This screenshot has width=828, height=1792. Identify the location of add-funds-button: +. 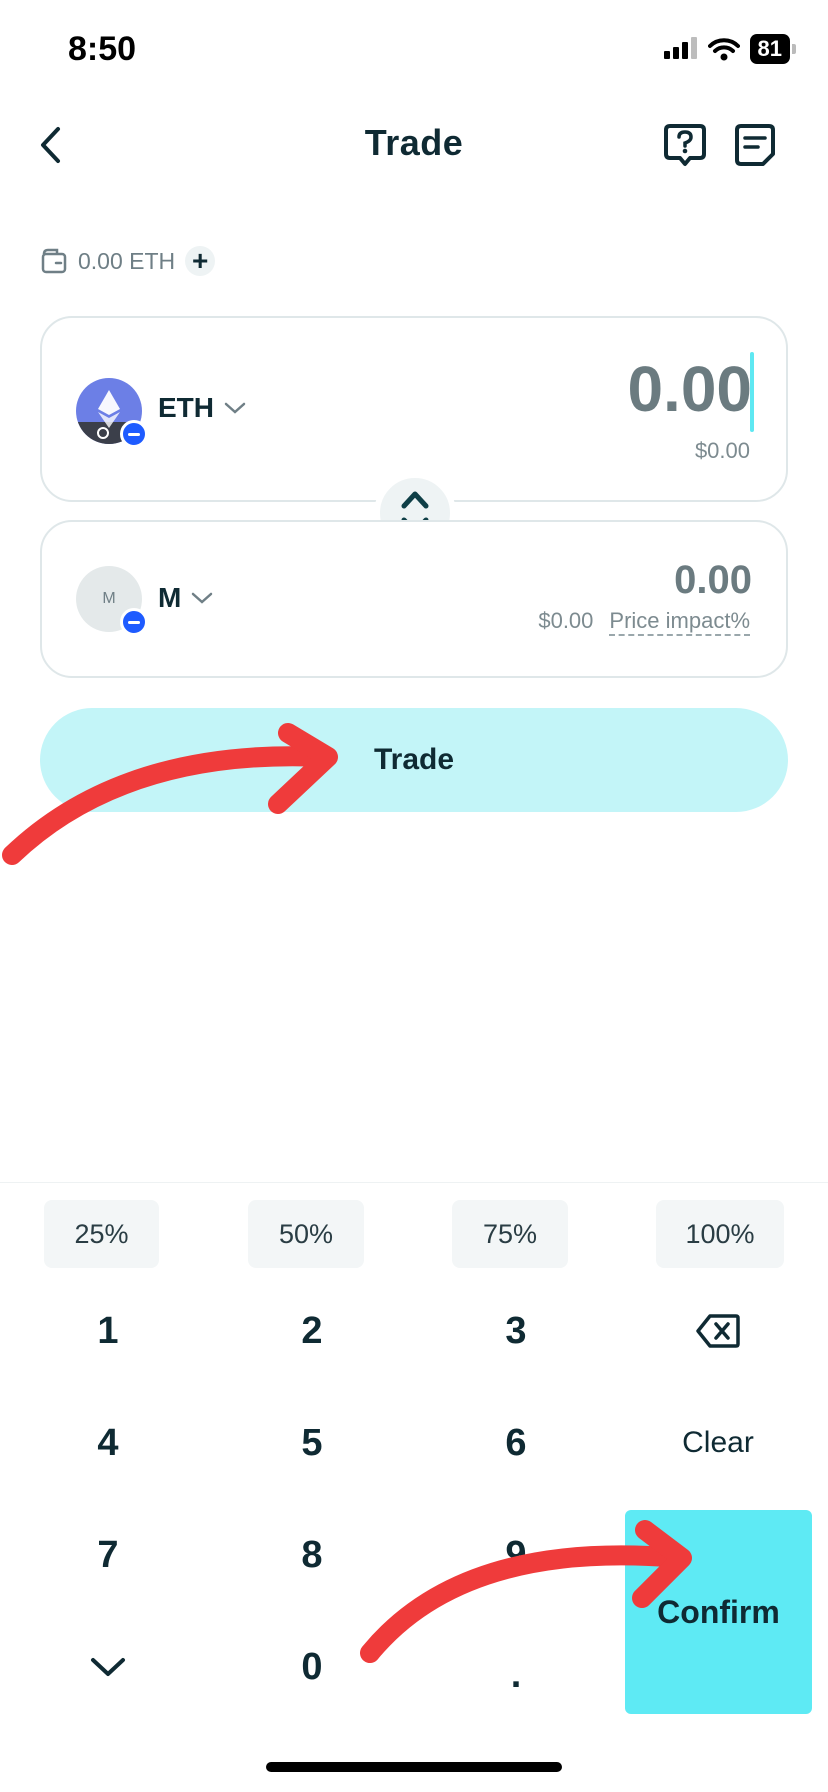
(200, 261).